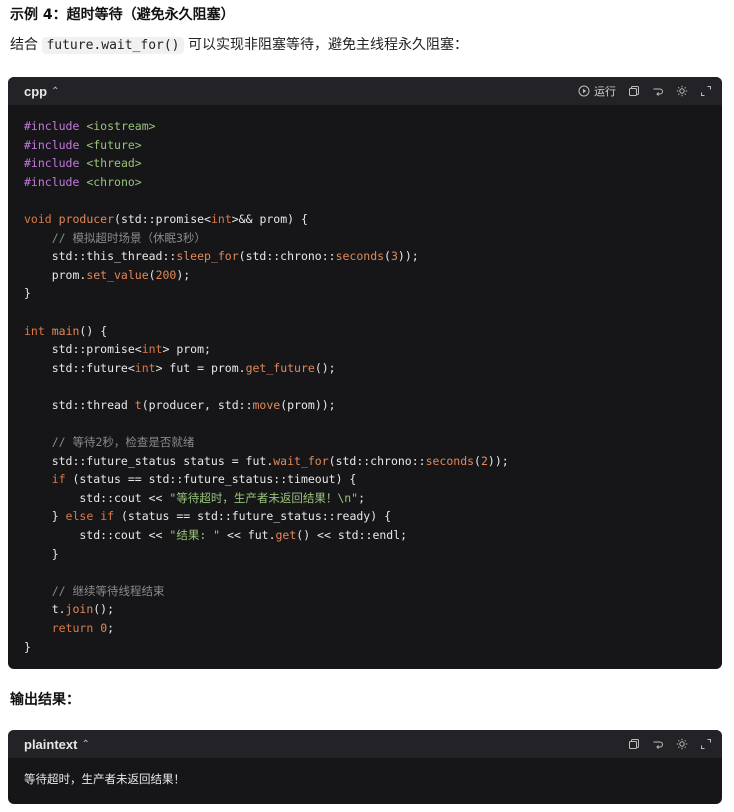 This screenshot has height=812, width=734. Describe the element at coordinates (266, 404) in the screenshot. I see `code-token: move` at that location.